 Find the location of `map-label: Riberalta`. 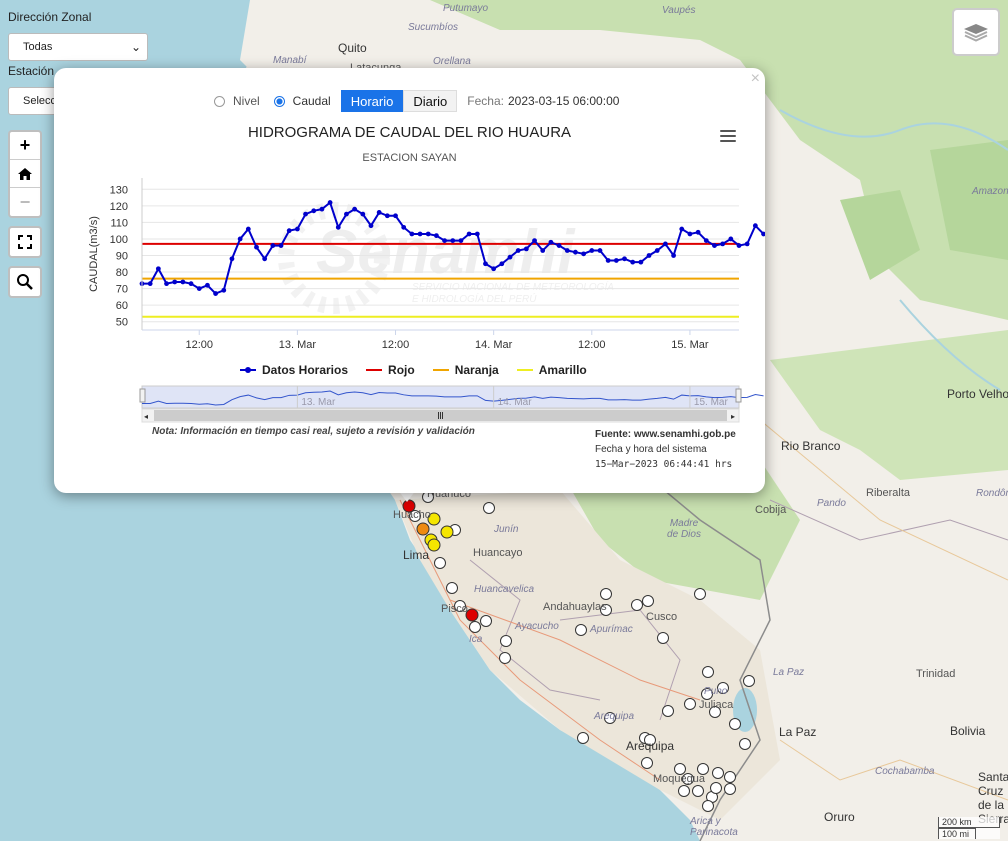

map-label: Riberalta is located at coordinates (888, 493).